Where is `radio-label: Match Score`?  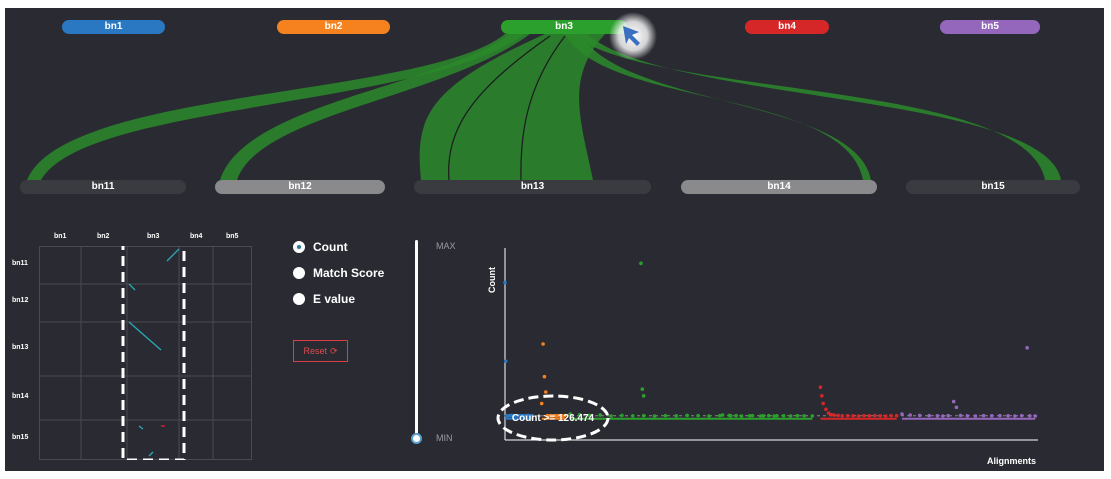
radio-label: Match Score is located at coordinates (349, 273).